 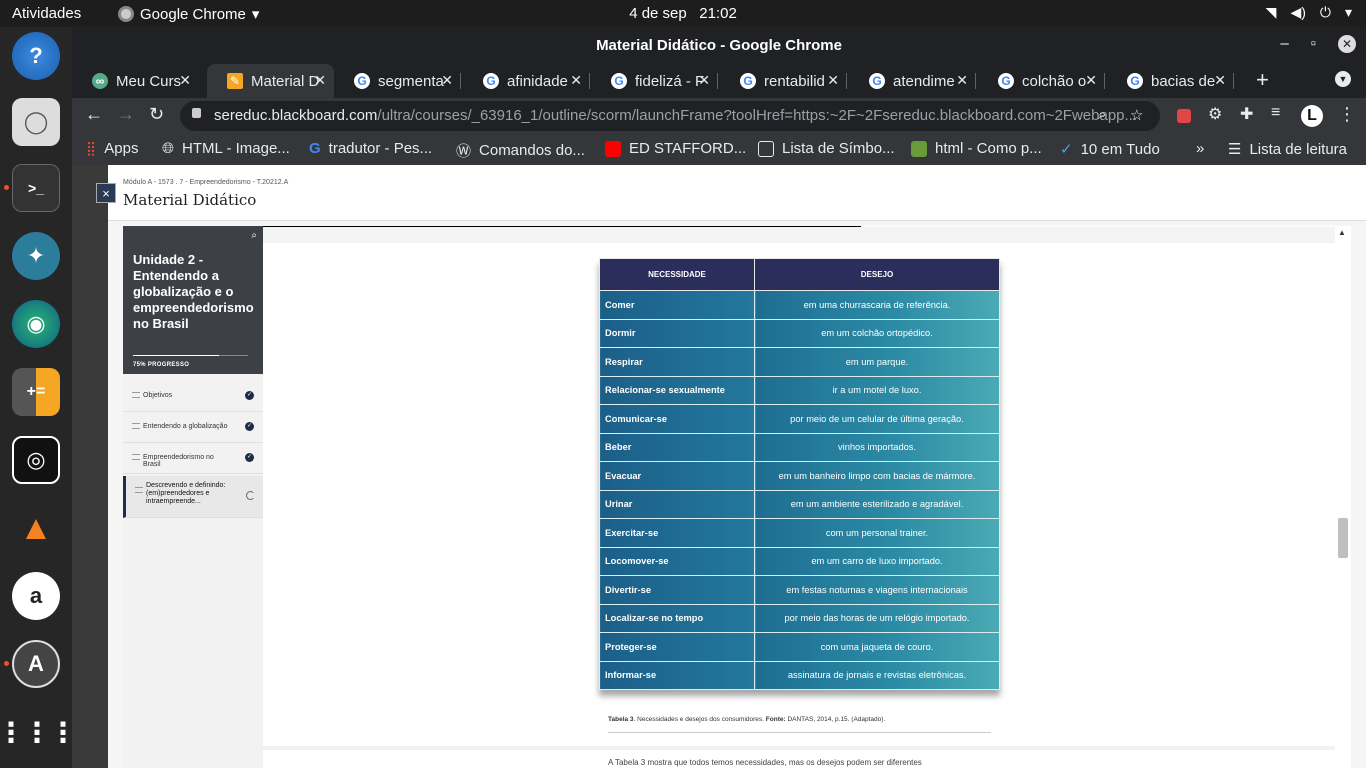 What do you see at coordinates (36, 528) in the screenshot?
I see `vlc-icon: ▲` at bounding box center [36, 528].